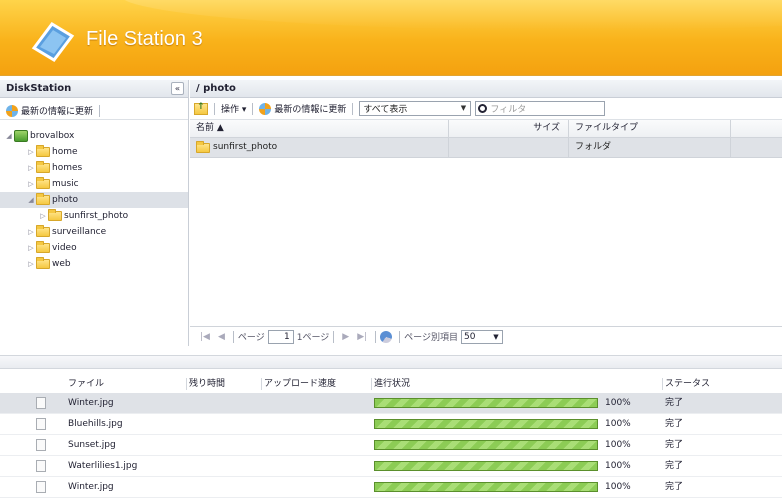 The height and width of the screenshot is (501, 782). Describe the element at coordinates (94, 232) in the screenshot. I see `tree-item-surveillance: ▷ surveillance` at that location.